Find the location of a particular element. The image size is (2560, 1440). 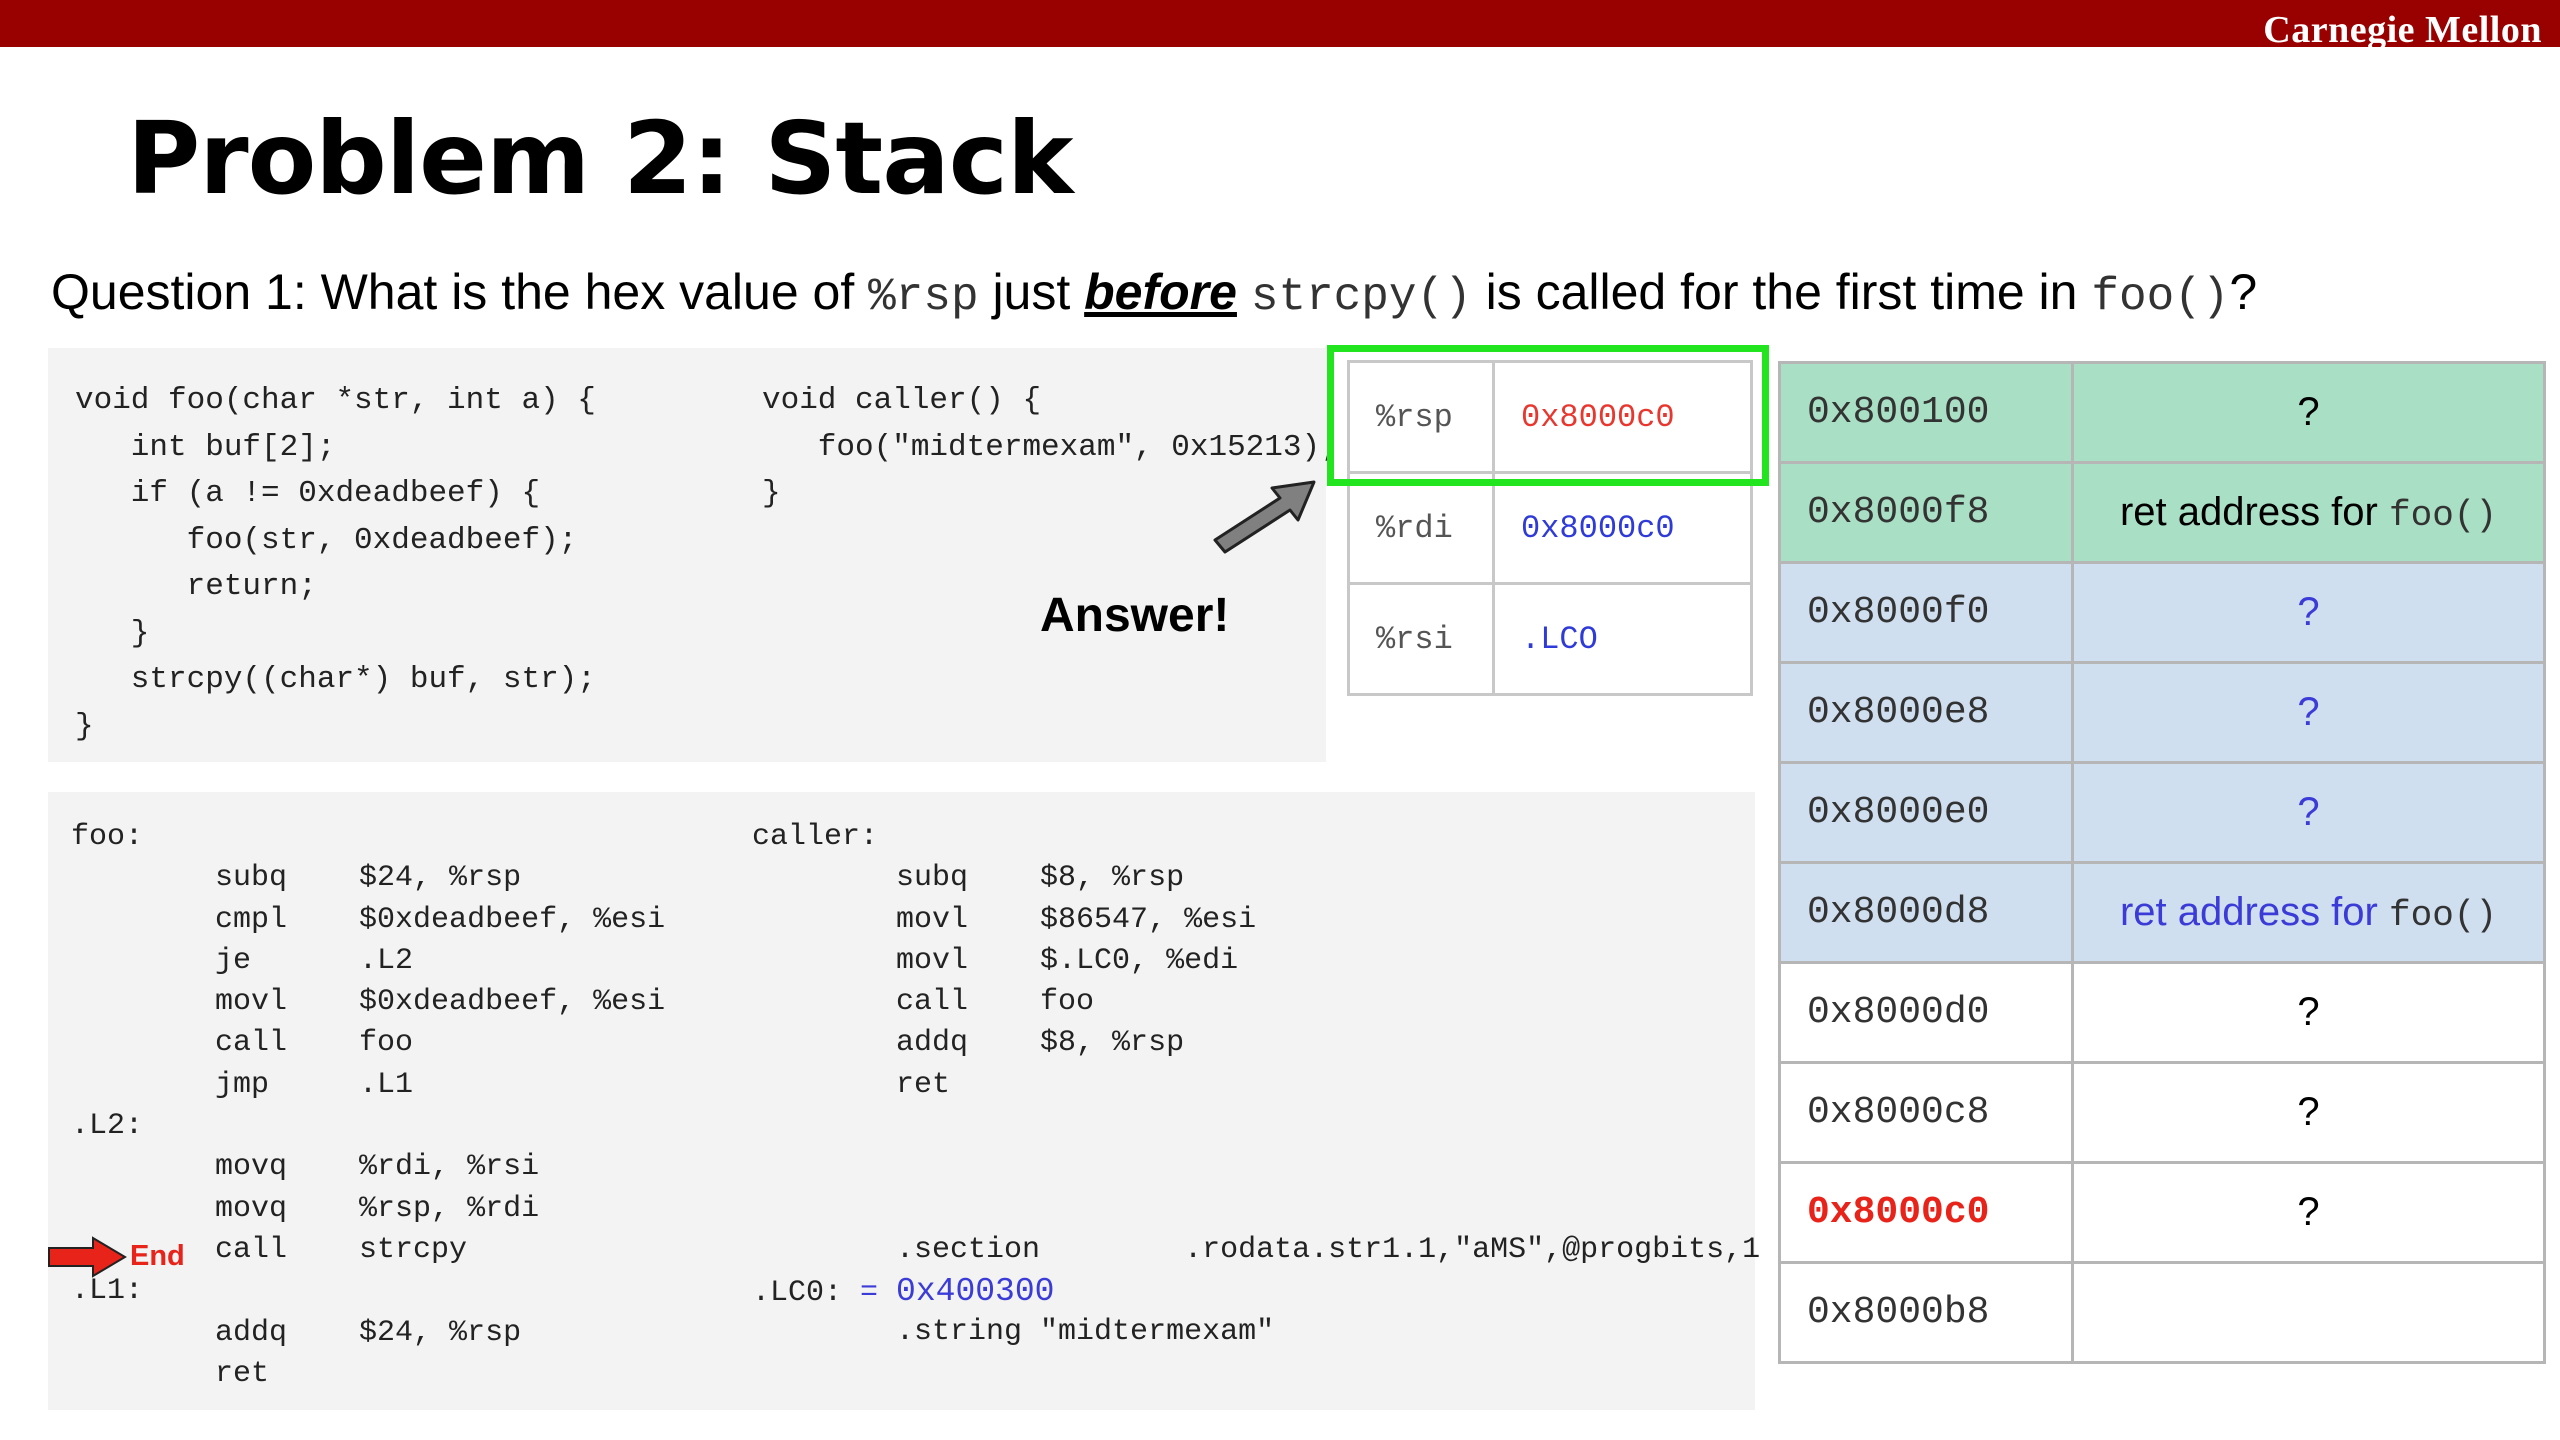

slide-title: Problem 2: Stack is located at coordinates (600, 158).